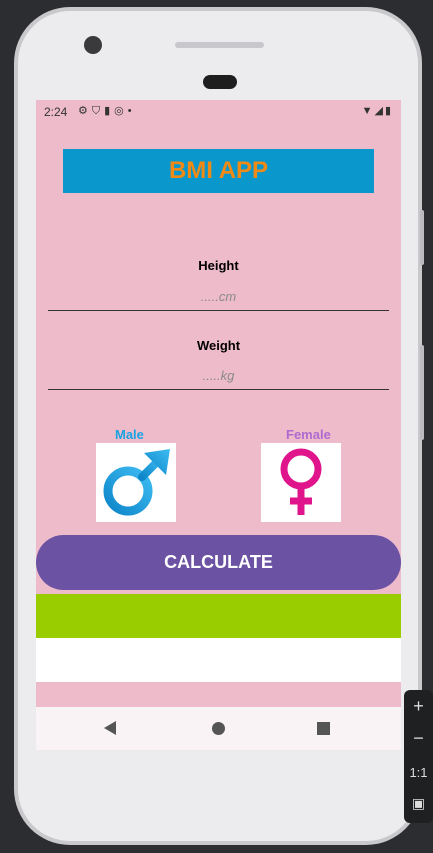 This screenshot has width=433, height=853. I want to click on app-title: BMI APP, so click(218, 170).